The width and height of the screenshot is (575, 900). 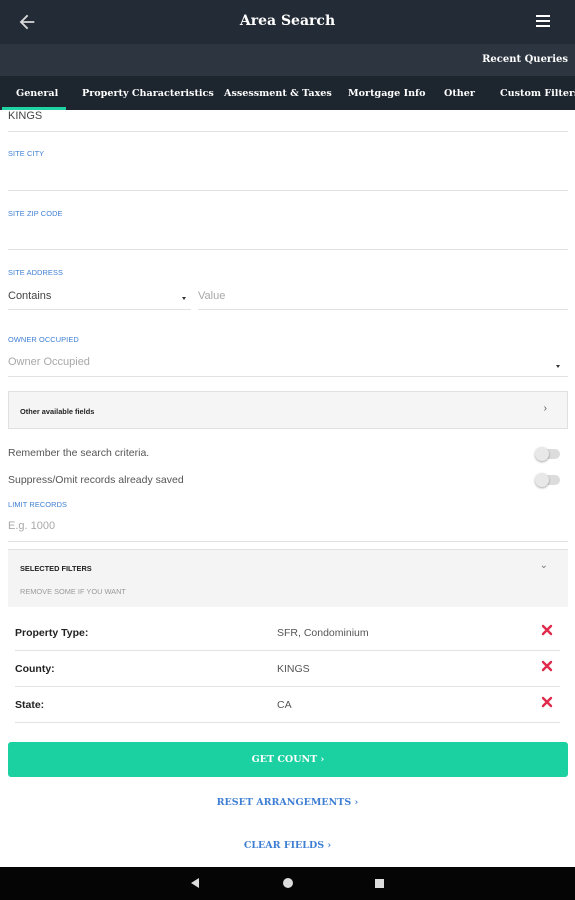 What do you see at coordinates (26, 153) in the screenshot?
I see `site-city-label: SITE CITY` at bounding box center [26, 153].